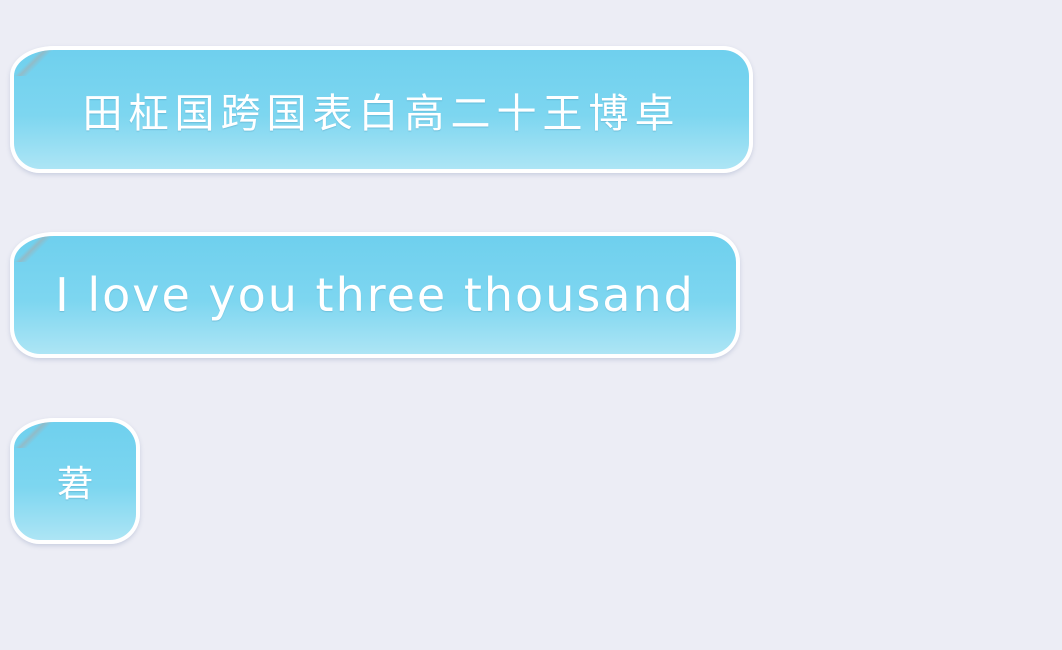 The height and width of the screenshot is (650, 1062). I want to click on message-bubble: 莙, so click(75, 481).